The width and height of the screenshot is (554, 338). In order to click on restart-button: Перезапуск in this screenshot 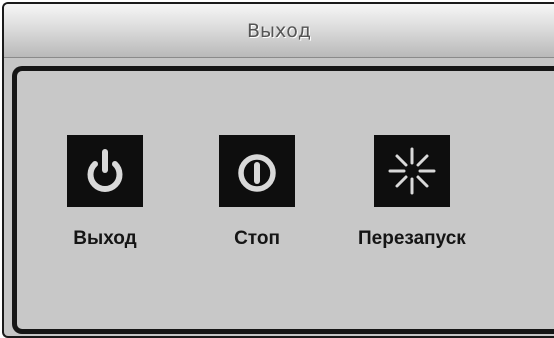, I will do `click(412, 192)`.